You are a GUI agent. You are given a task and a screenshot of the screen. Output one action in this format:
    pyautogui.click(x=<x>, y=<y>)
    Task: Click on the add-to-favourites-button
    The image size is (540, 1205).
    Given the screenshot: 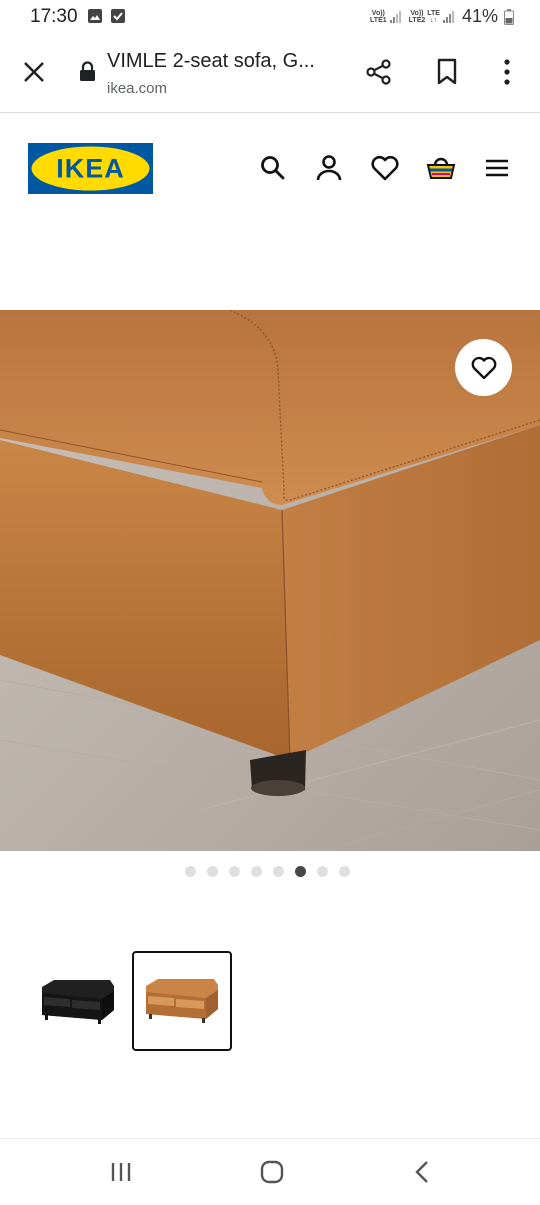 What is the action you would take?
    pyautogui.click(x=483, y=367)
    